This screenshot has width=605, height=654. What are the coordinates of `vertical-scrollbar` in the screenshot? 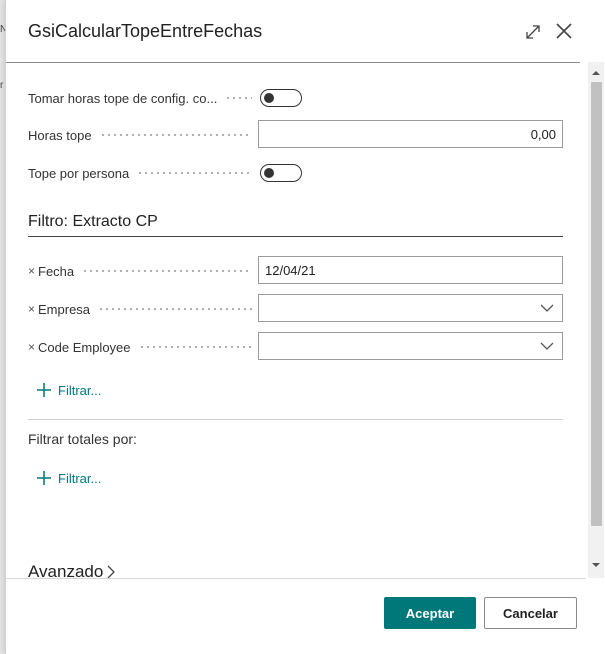 It's located at (596, 320).